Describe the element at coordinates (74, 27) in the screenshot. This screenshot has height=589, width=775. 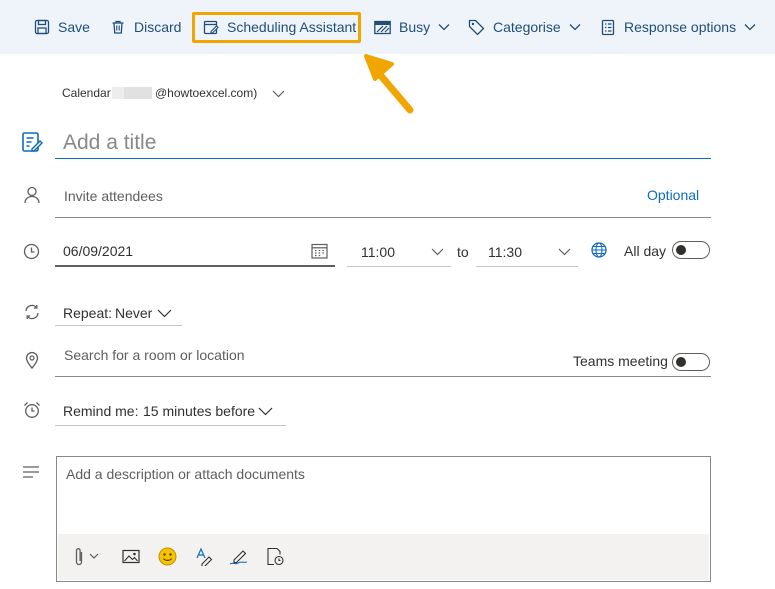
I see `save-label: Save` at that location.